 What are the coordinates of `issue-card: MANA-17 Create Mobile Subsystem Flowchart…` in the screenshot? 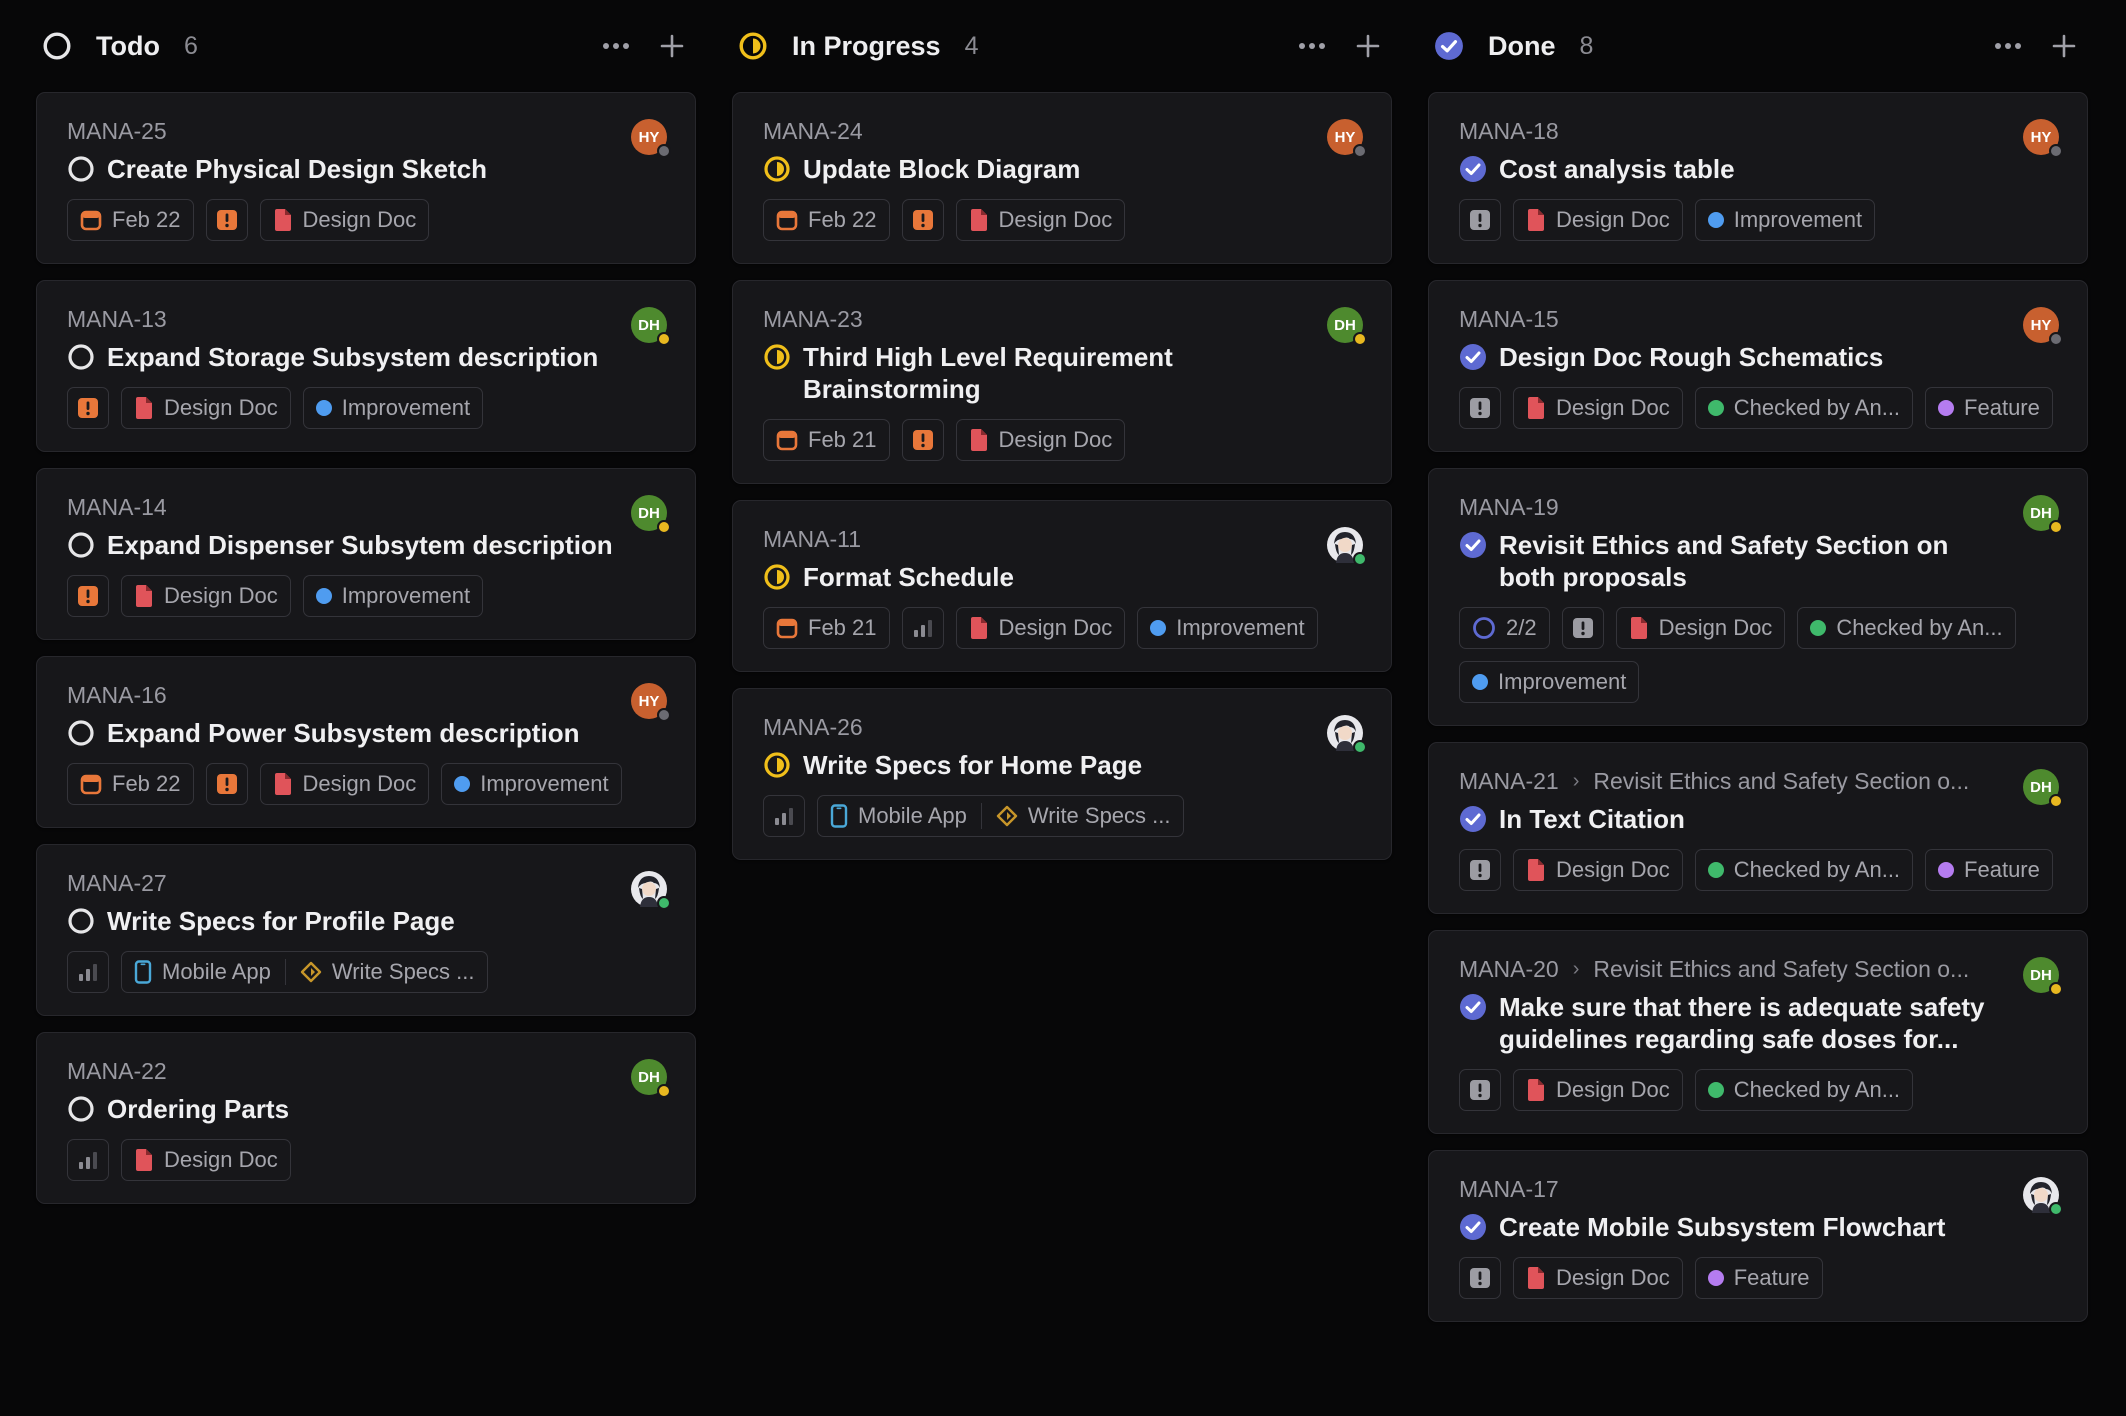 It's located at (1758, 1236).